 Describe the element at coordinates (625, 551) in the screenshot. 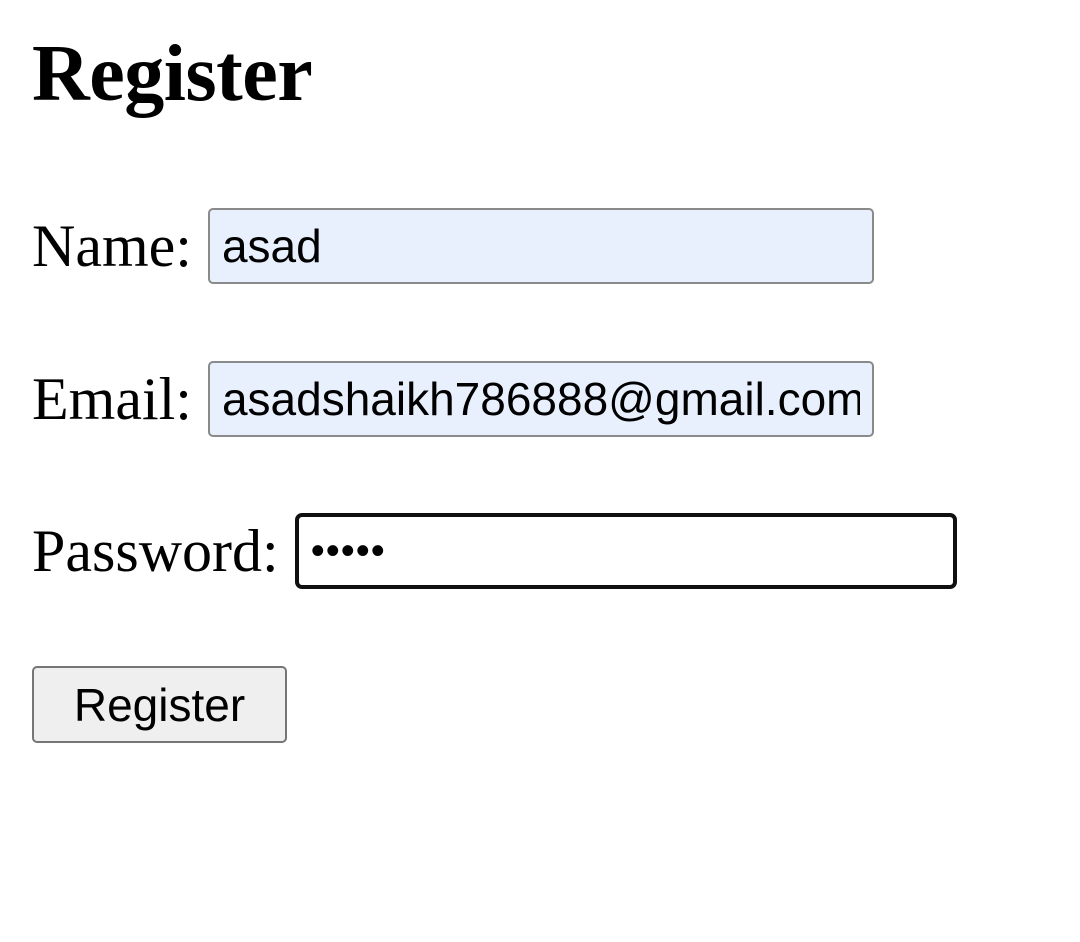

I see `password-input` at that location.